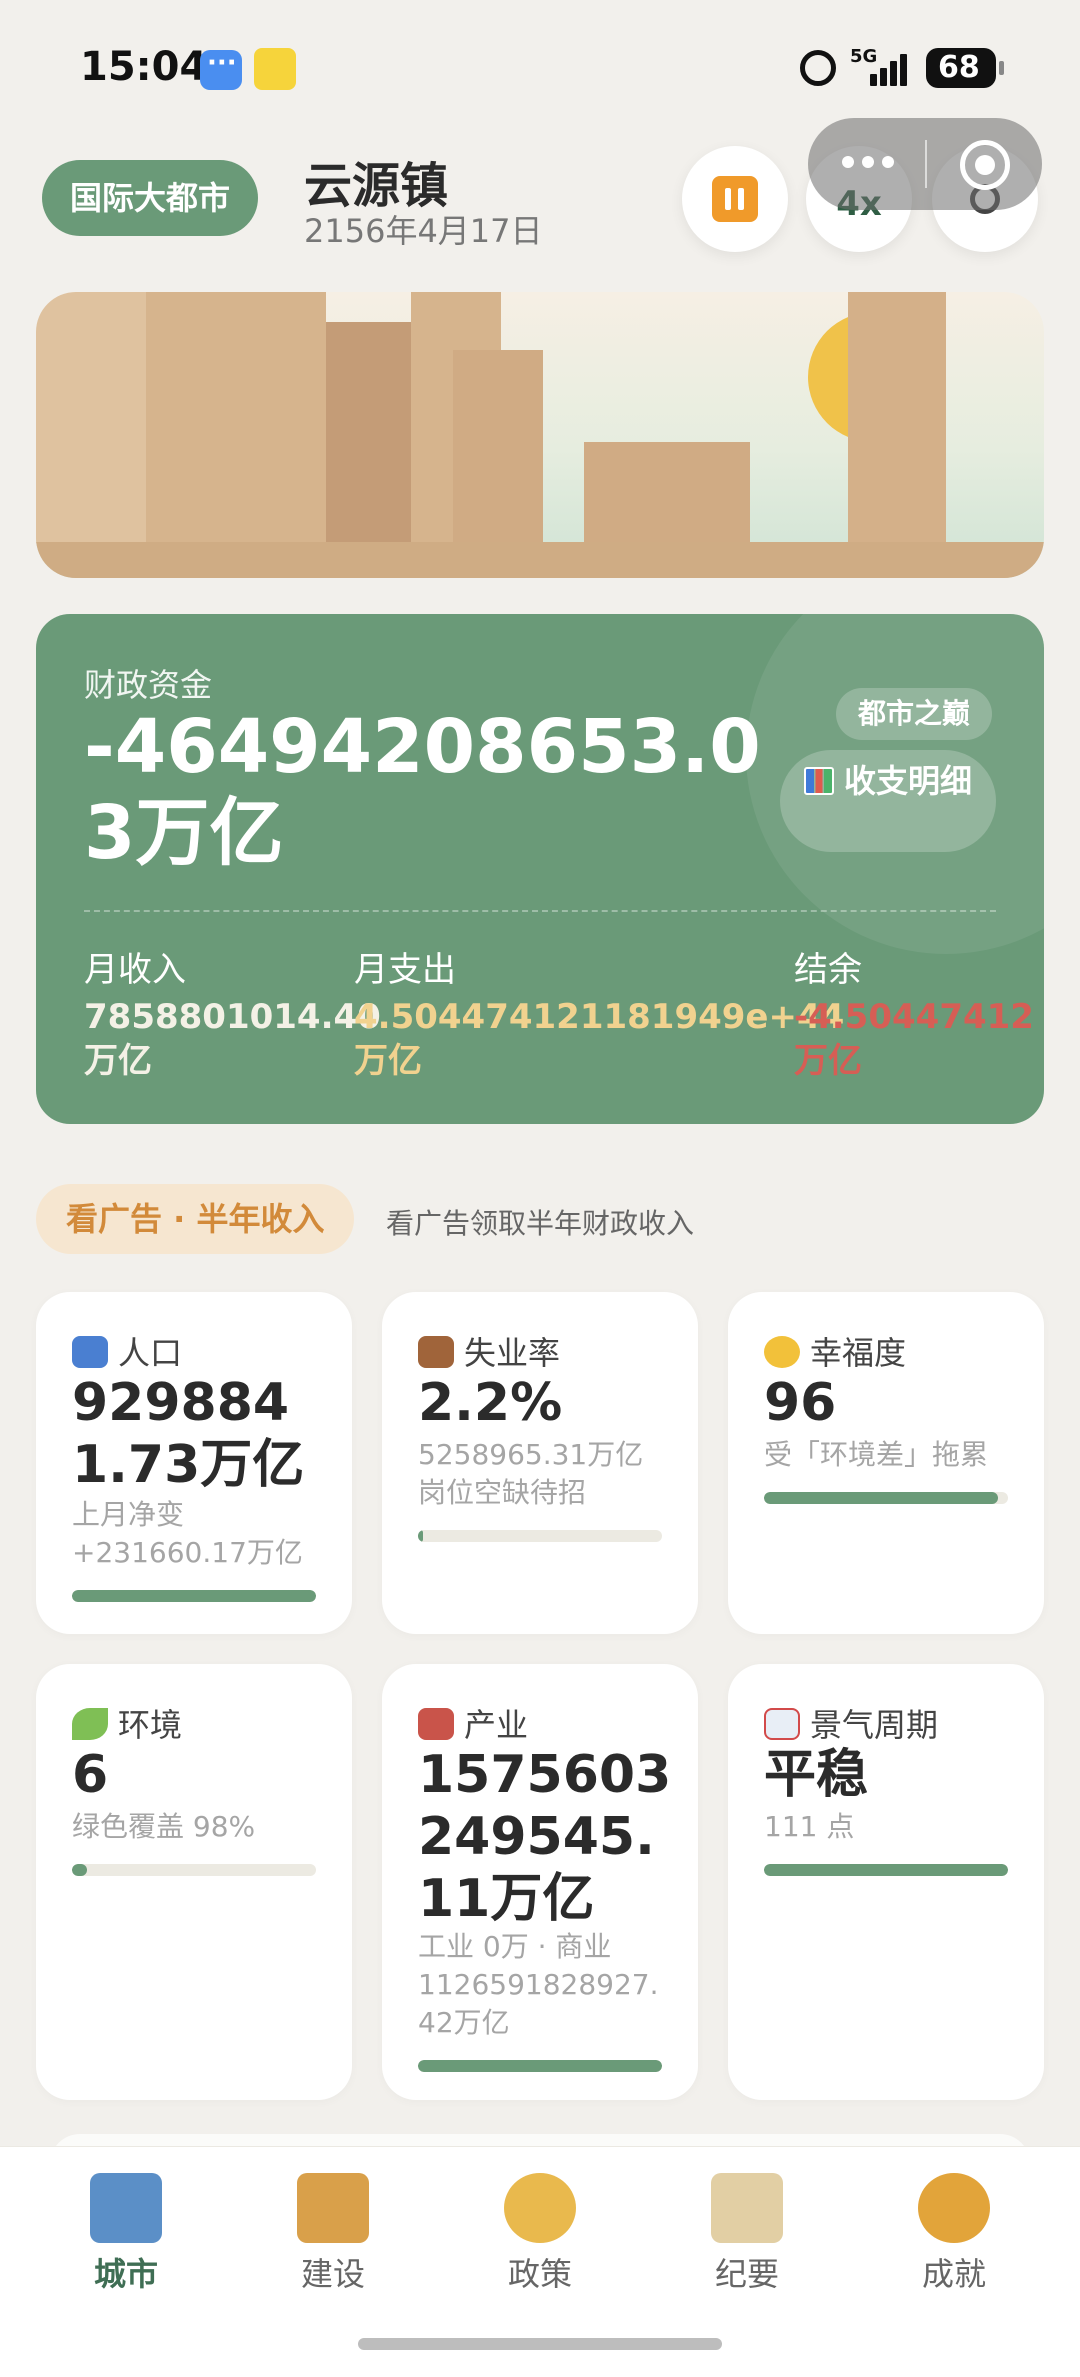 The width and height of the screenshot is (1080, 2377). What do you see at coordinates (540, 65) in the screenshot?
I see `status-bar: 15:04 5G 68` at bounding box center [540, 65].